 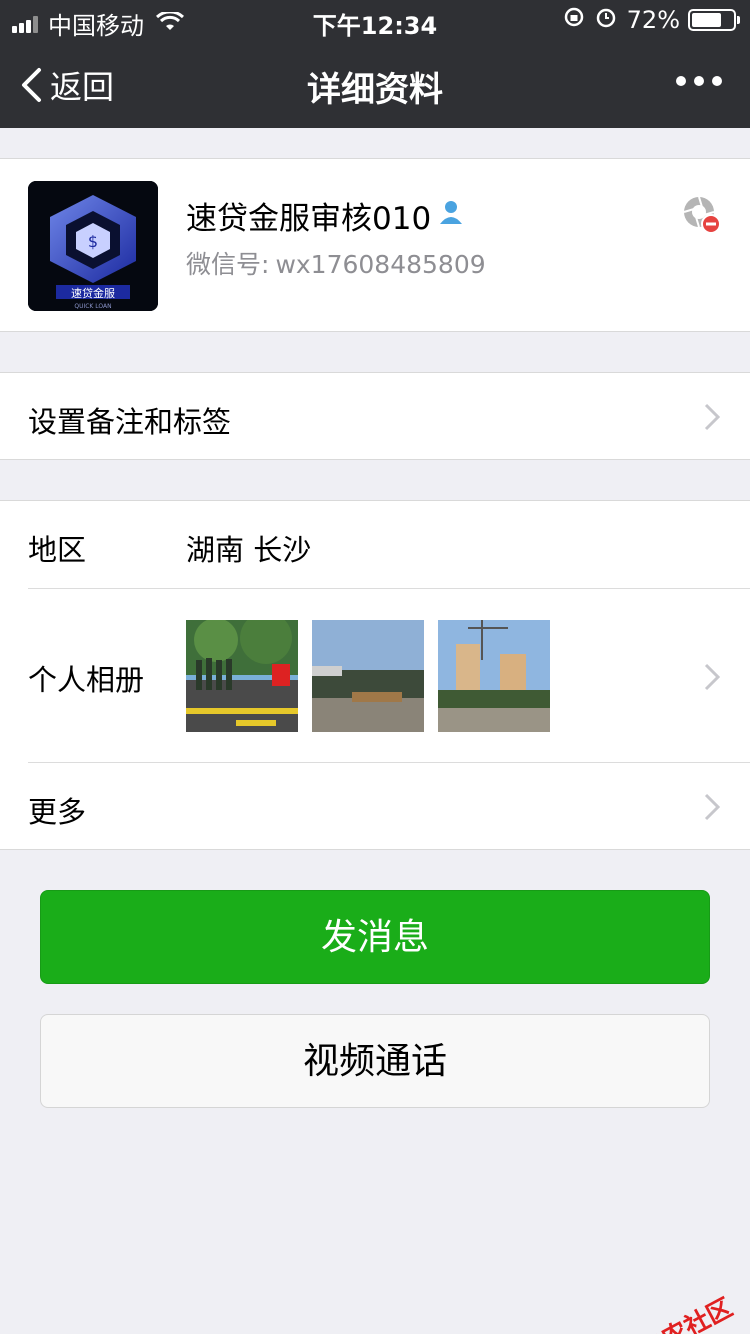 What do you see at coordinates (375, 90) in the screenshot?
I see `page-title: 详细资料` at bounding box center [375, 90].